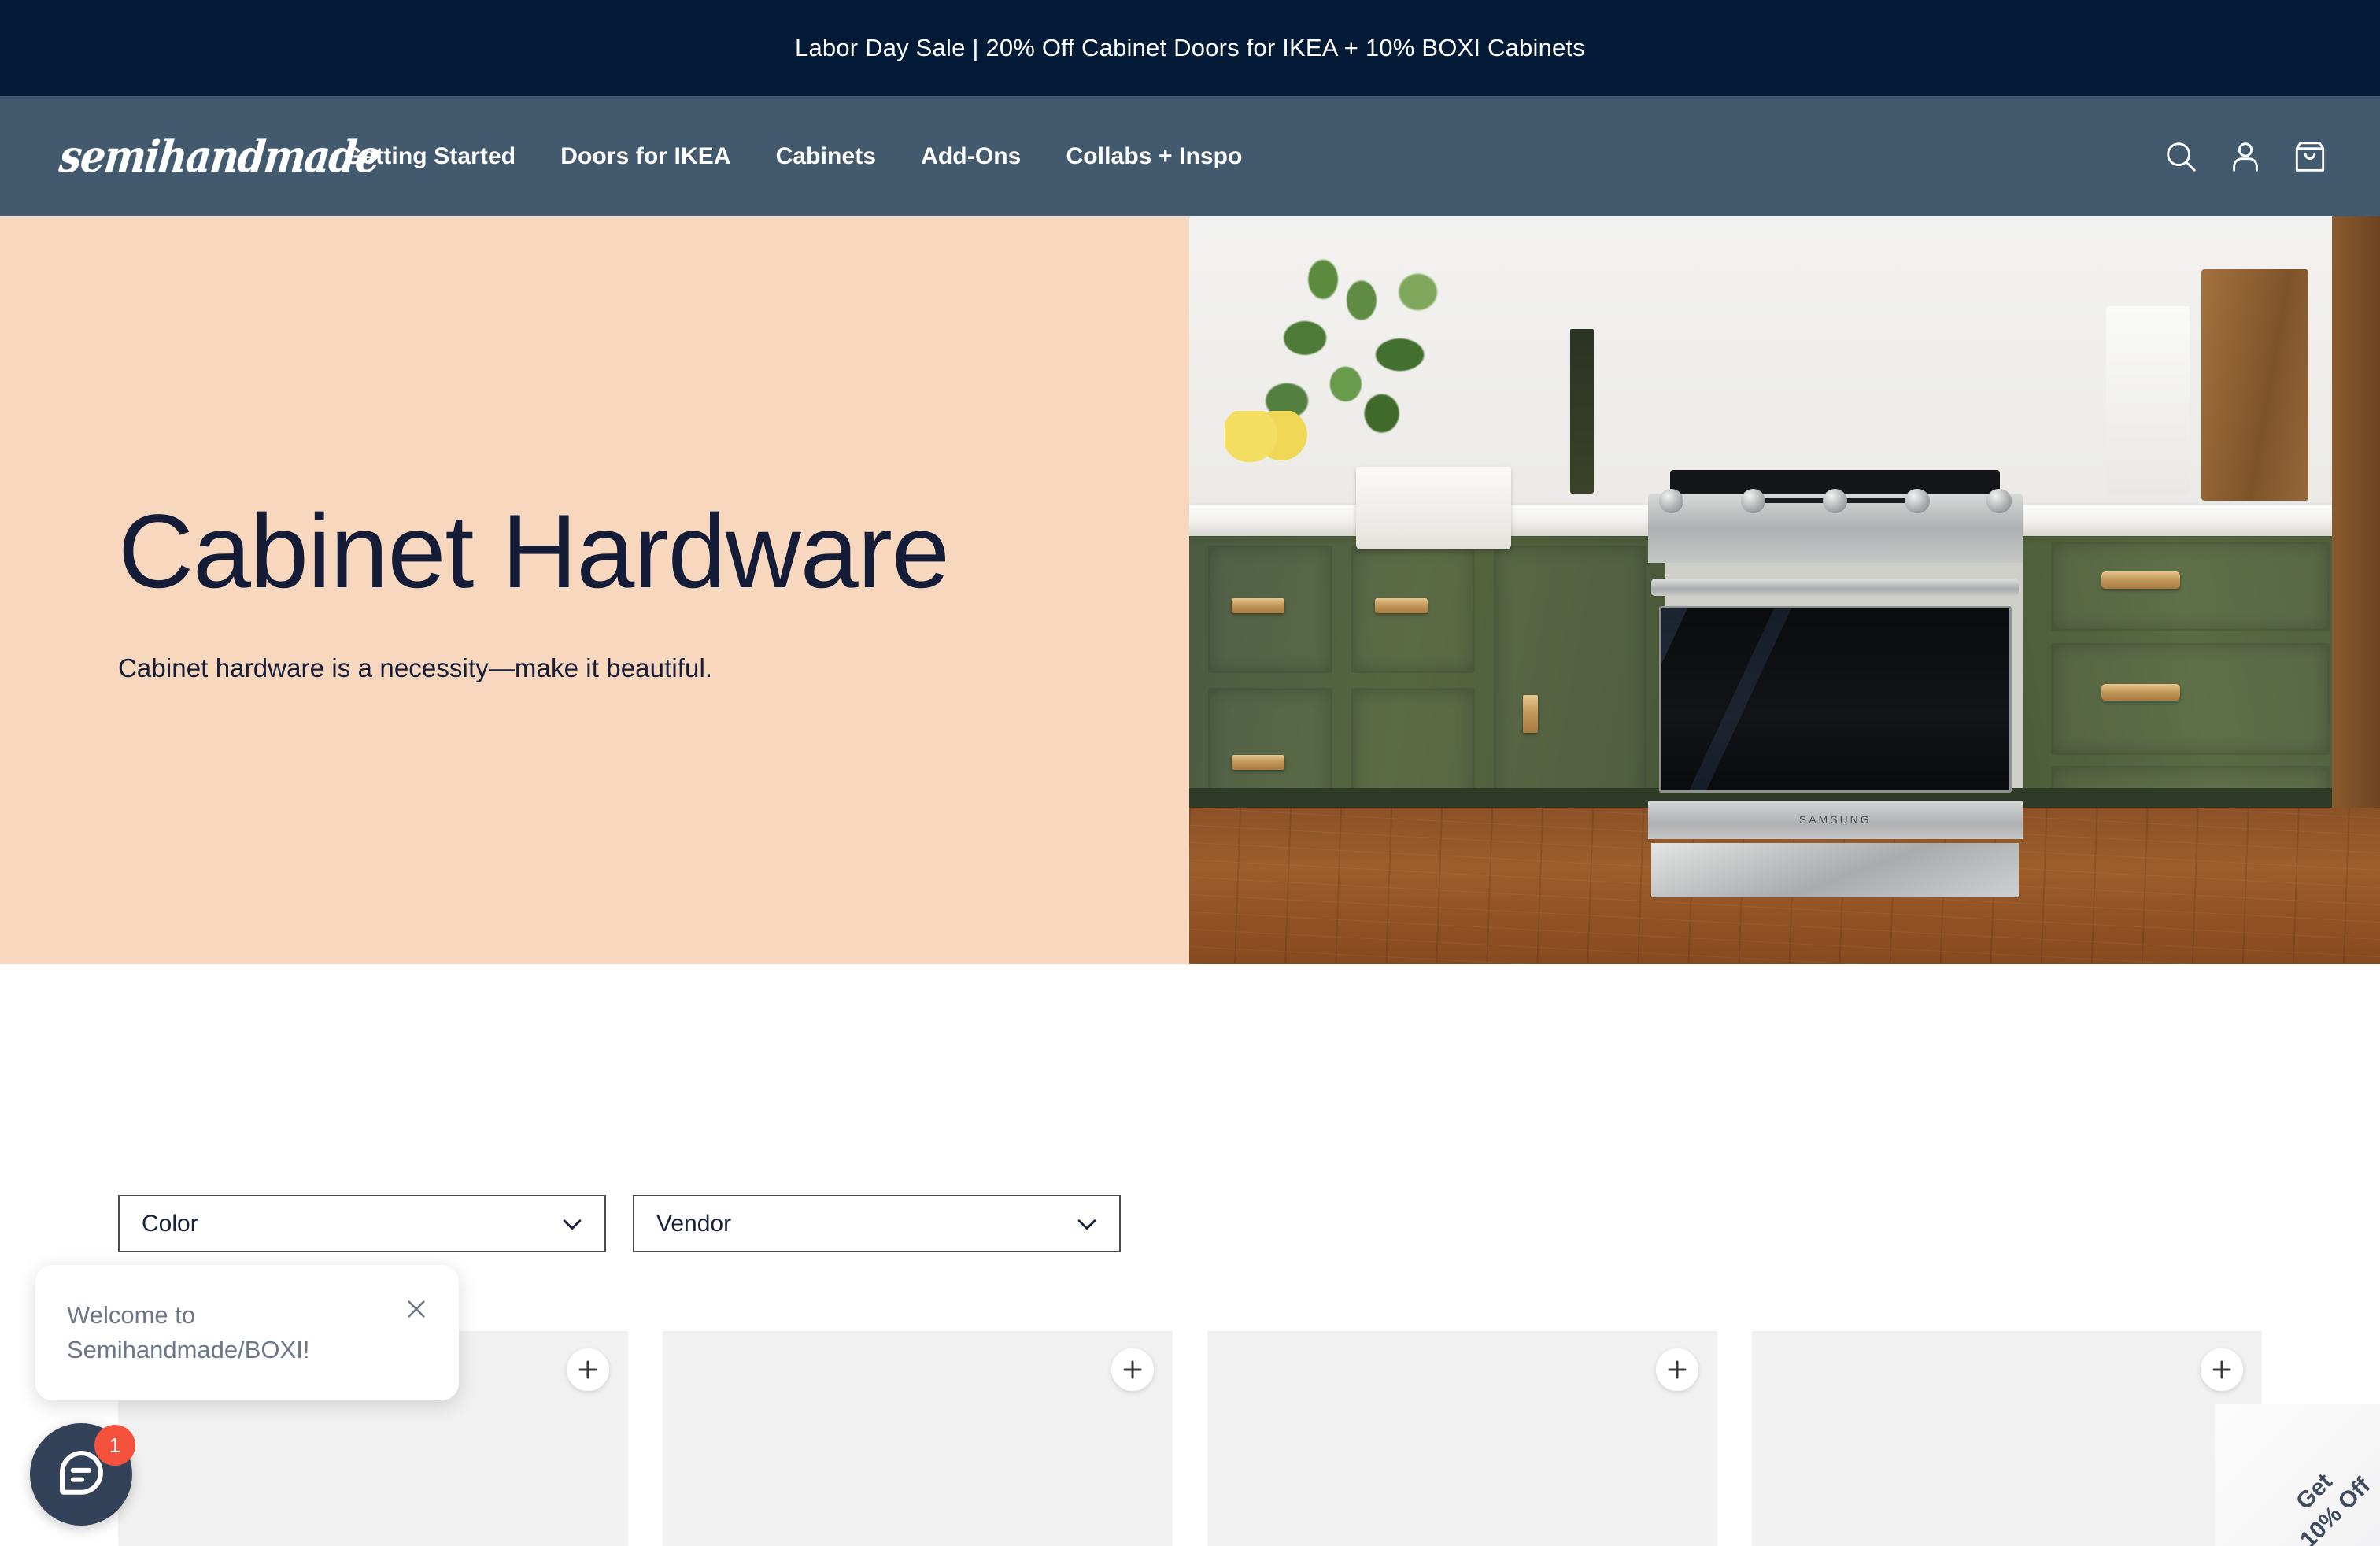 Image resolution: width=2380 pixels, height=1546 pixels. What do you see at coordinates (114, 1445) in the screenshot?
I see `chat-unread-badge: 1` at bounding box center [114, 1445].